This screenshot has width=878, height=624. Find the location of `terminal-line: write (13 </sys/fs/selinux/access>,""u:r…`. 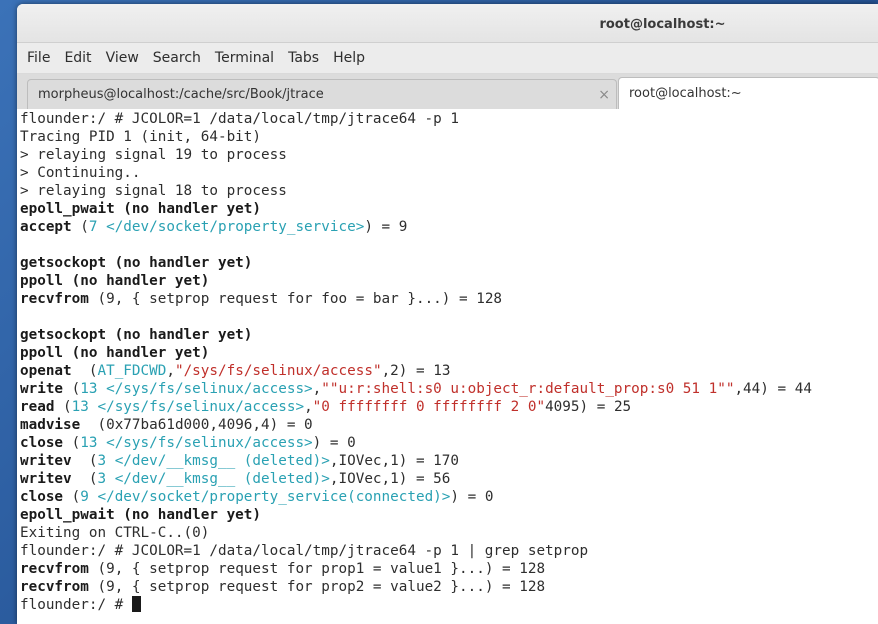

terminal-line: write (13 </sys/fs/selinux/access>,""u:r… is located at coordinates (449, 389).